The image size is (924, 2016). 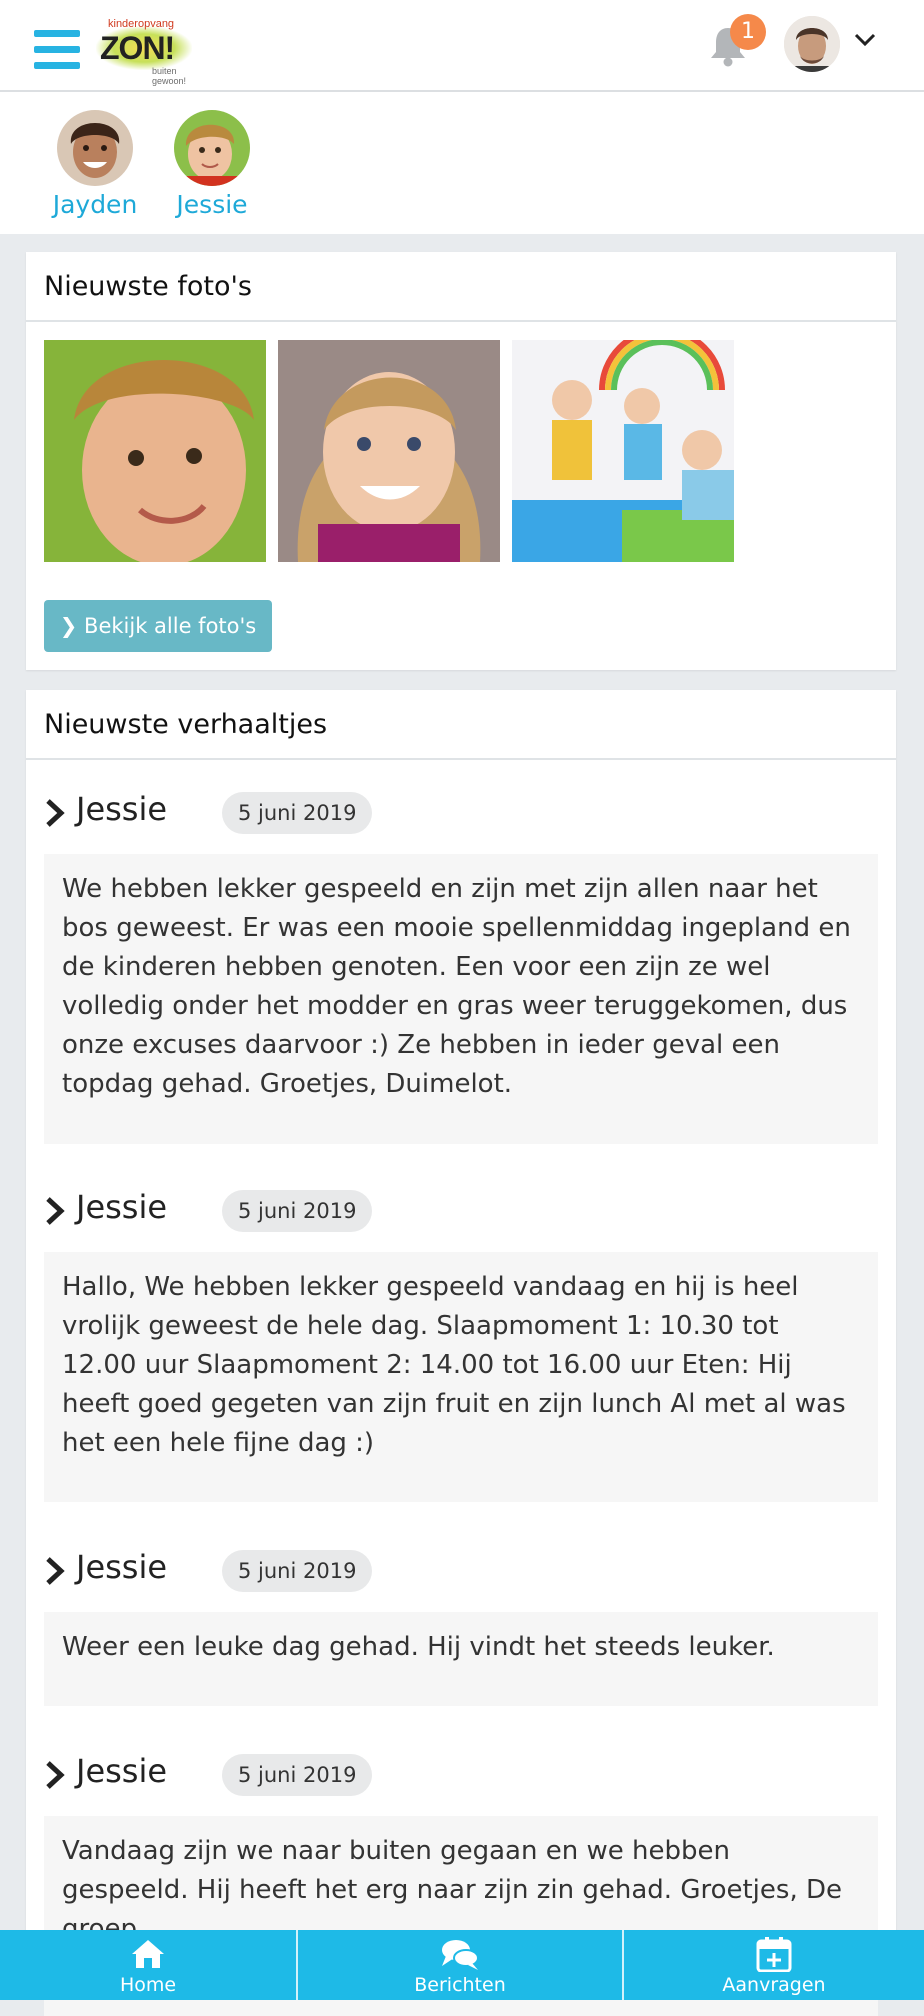 I want to click on children-selector: Jayden Jessie, so click(x=462, y=163).